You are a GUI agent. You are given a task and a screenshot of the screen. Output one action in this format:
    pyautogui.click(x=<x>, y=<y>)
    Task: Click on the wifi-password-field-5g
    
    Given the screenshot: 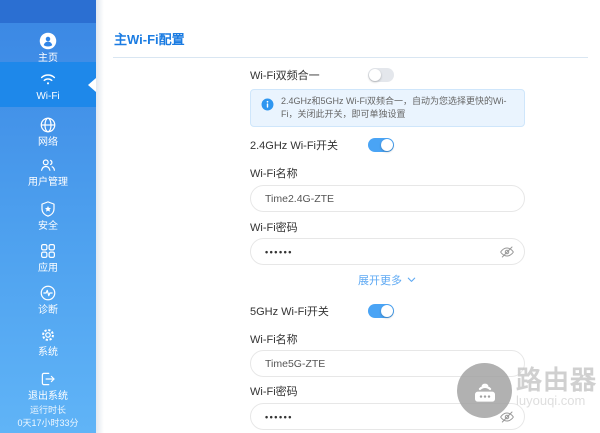 What is the action you would take?
    pyautogui.click(x=387, y=416)
    